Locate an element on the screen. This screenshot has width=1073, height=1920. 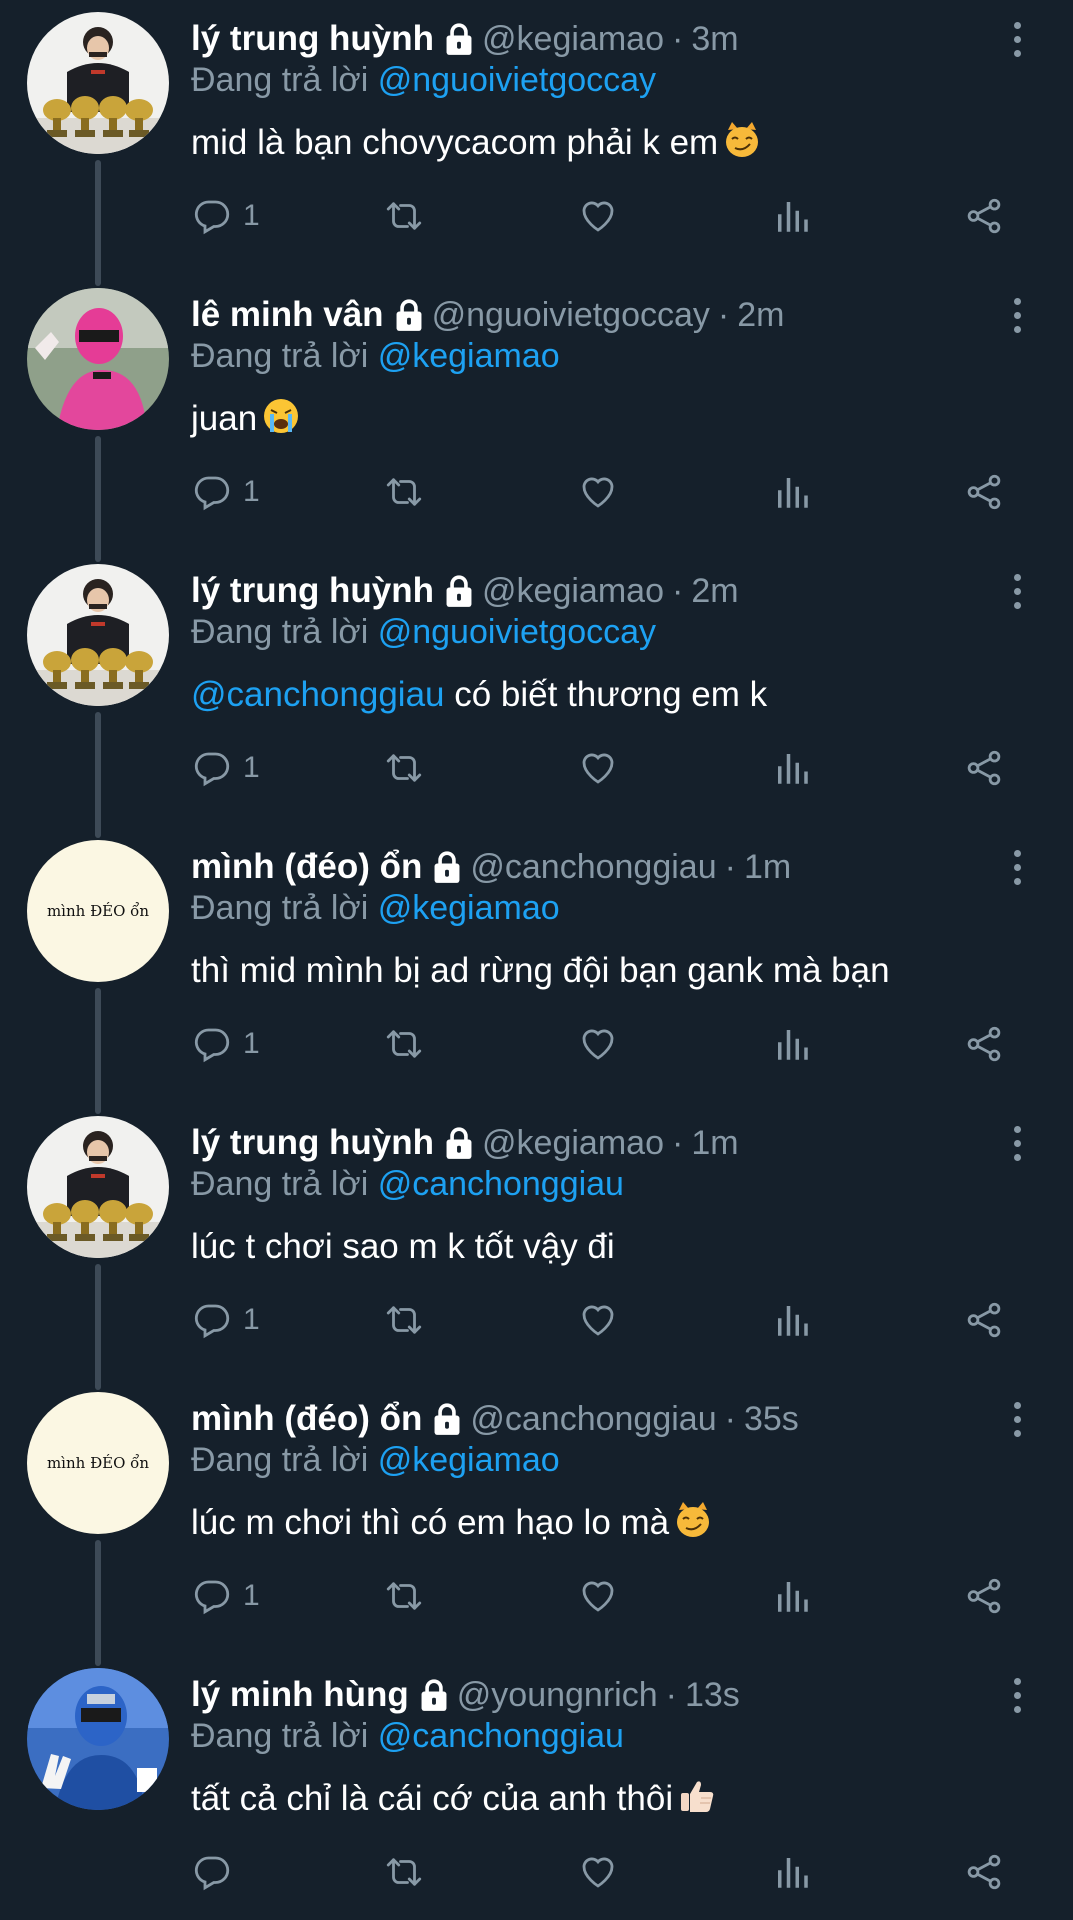
user-handle: @youngnrich is located at coordinates (557, 1695).